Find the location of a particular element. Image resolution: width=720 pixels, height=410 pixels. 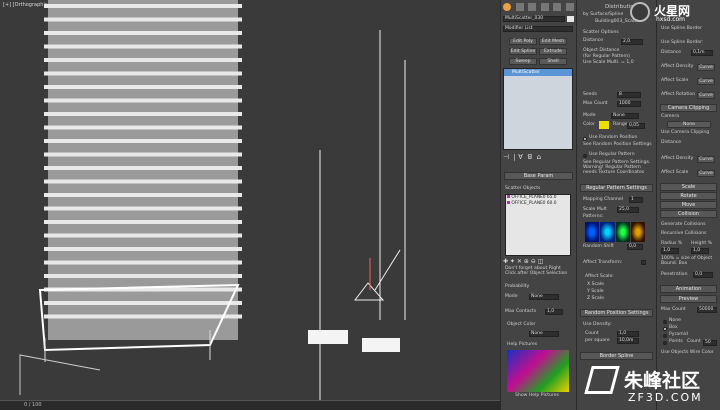

bbox-note: 100% = size of Object Bound. Box is located at coordinates (687, 261).